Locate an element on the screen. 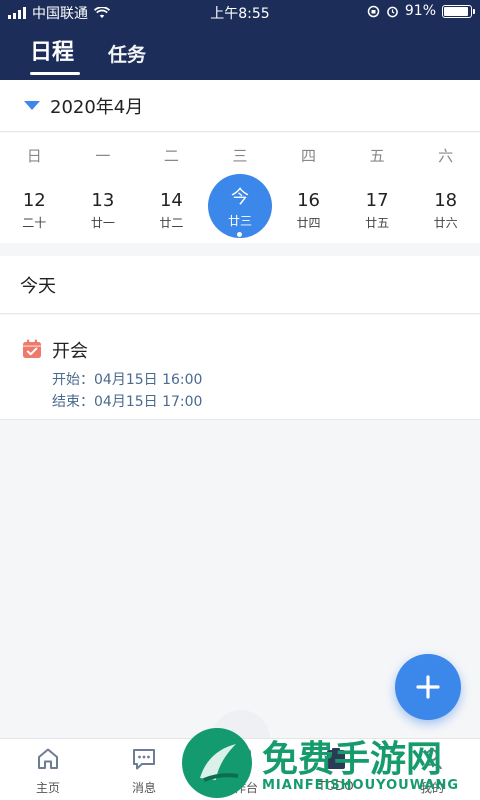  plus-icon is located at coordinates (428, 687).